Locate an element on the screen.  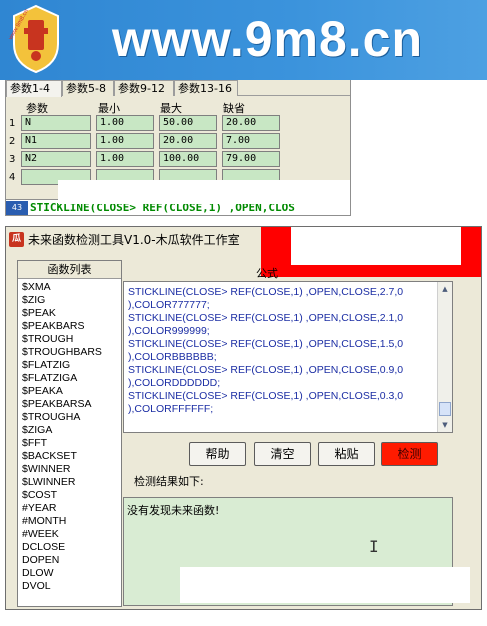
param-default-cell: 79.00 is located at coordinates (251, 159).